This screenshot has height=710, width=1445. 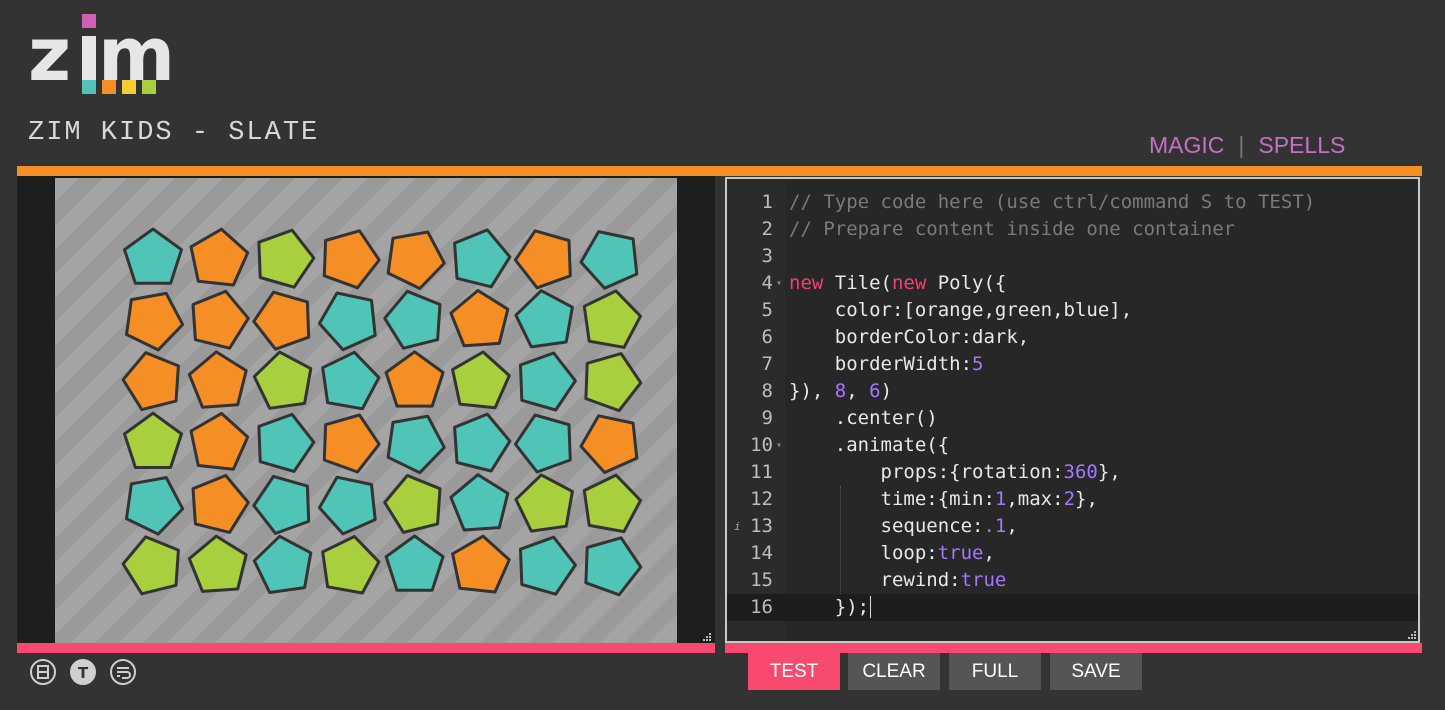 I want to click on code-line: 13 i sequence:.1,, so click(x=1072, y=526).